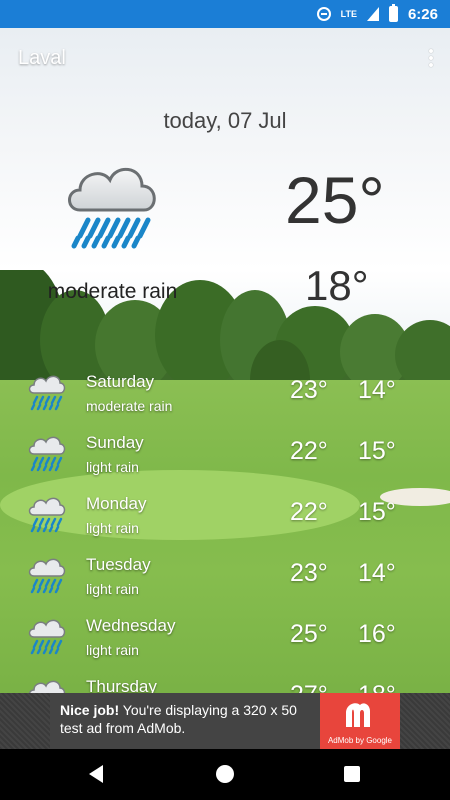 This screenshot has height=800, width=450. I want to click on forecast-row: Wednesday light rain 25° 16°, so click(225, 636).